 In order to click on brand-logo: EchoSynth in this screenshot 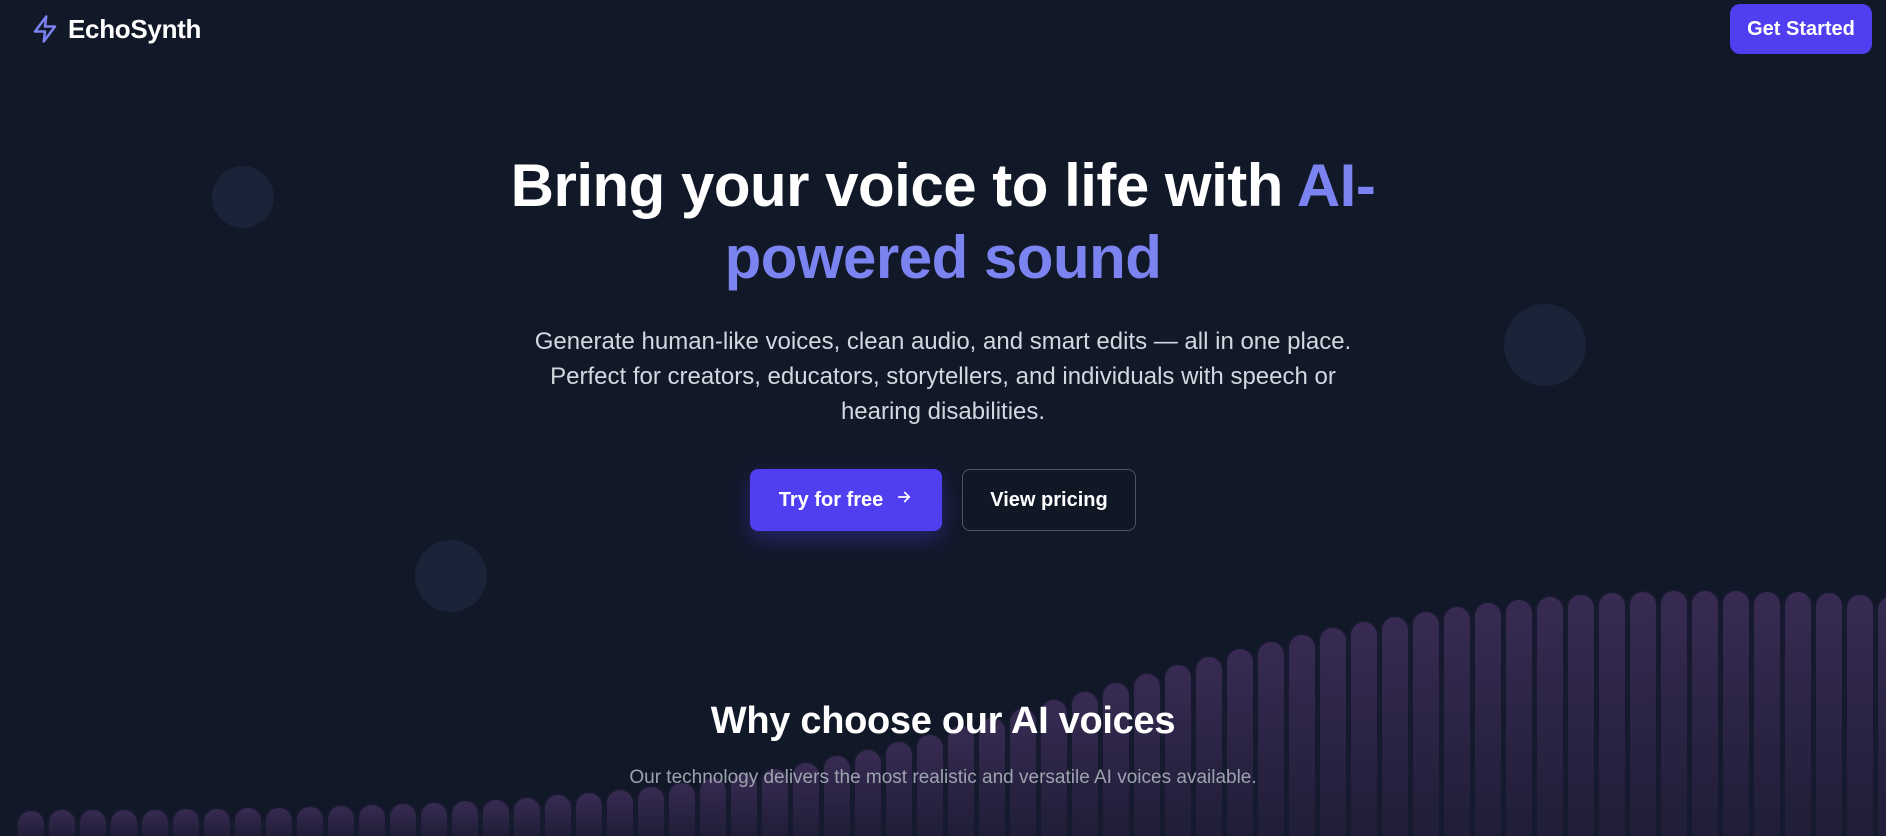, I will do `click(115, 29)`.